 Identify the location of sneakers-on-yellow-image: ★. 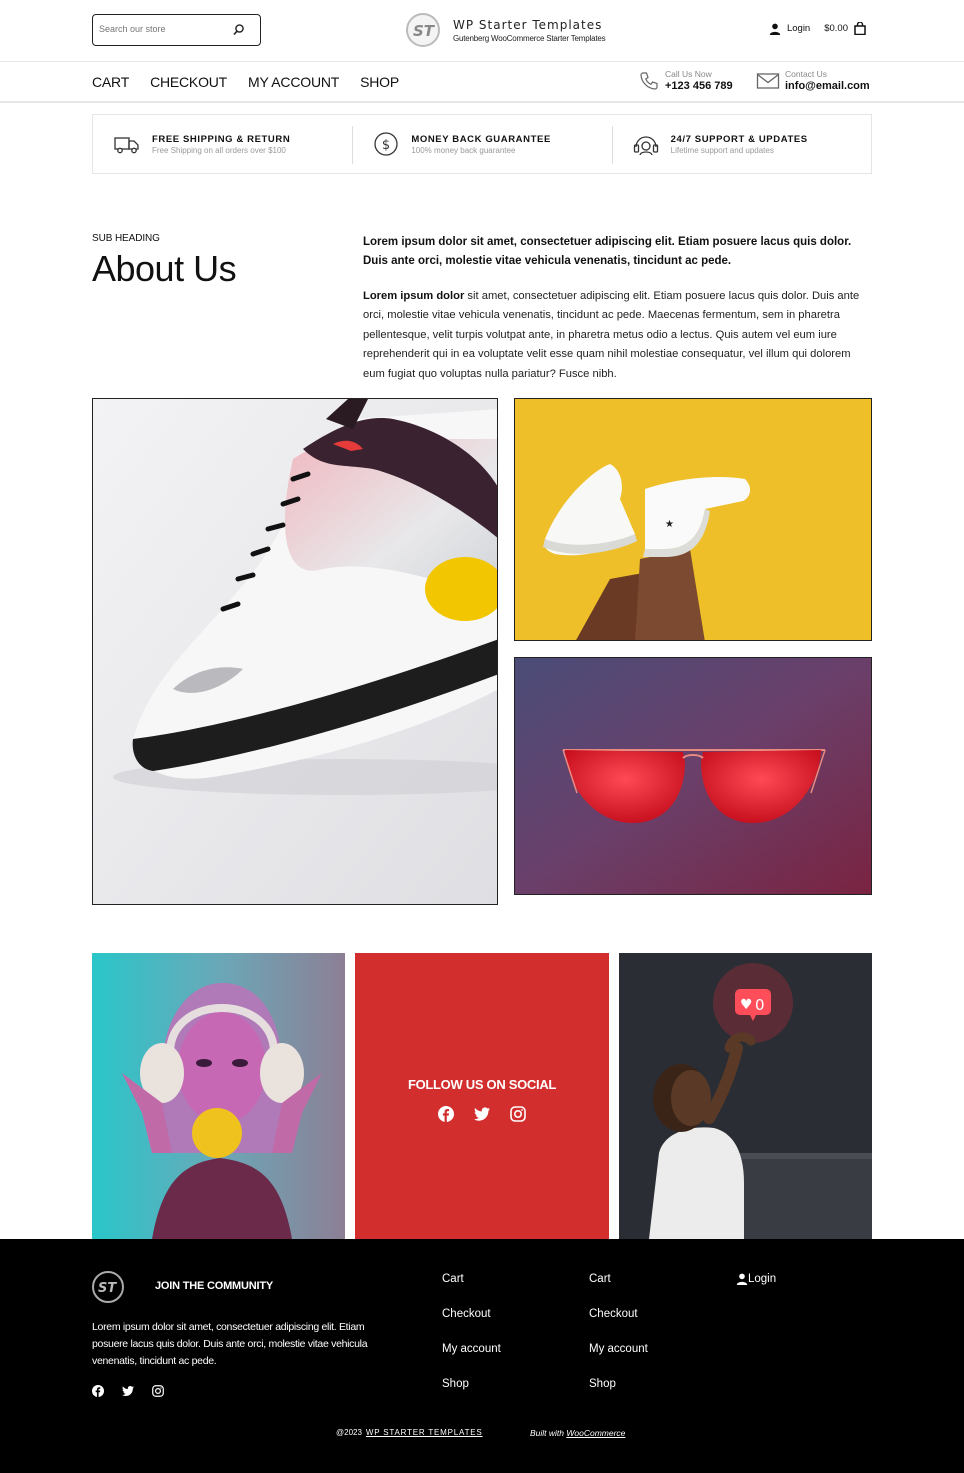
(693, 519).